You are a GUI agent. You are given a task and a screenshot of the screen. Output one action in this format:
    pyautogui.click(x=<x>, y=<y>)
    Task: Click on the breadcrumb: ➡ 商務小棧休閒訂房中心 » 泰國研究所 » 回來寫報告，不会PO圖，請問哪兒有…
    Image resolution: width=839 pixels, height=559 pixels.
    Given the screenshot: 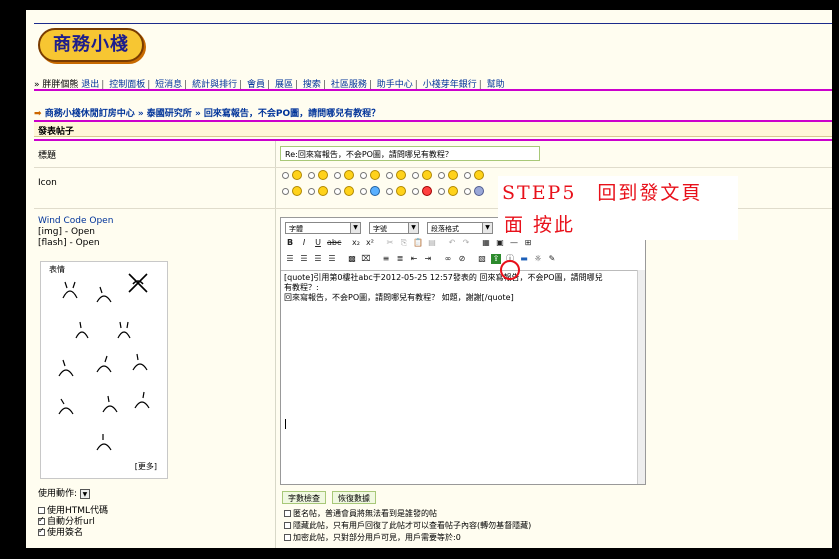 What is the action you would take?
    pyautogui.click(x=207, y=114)
    